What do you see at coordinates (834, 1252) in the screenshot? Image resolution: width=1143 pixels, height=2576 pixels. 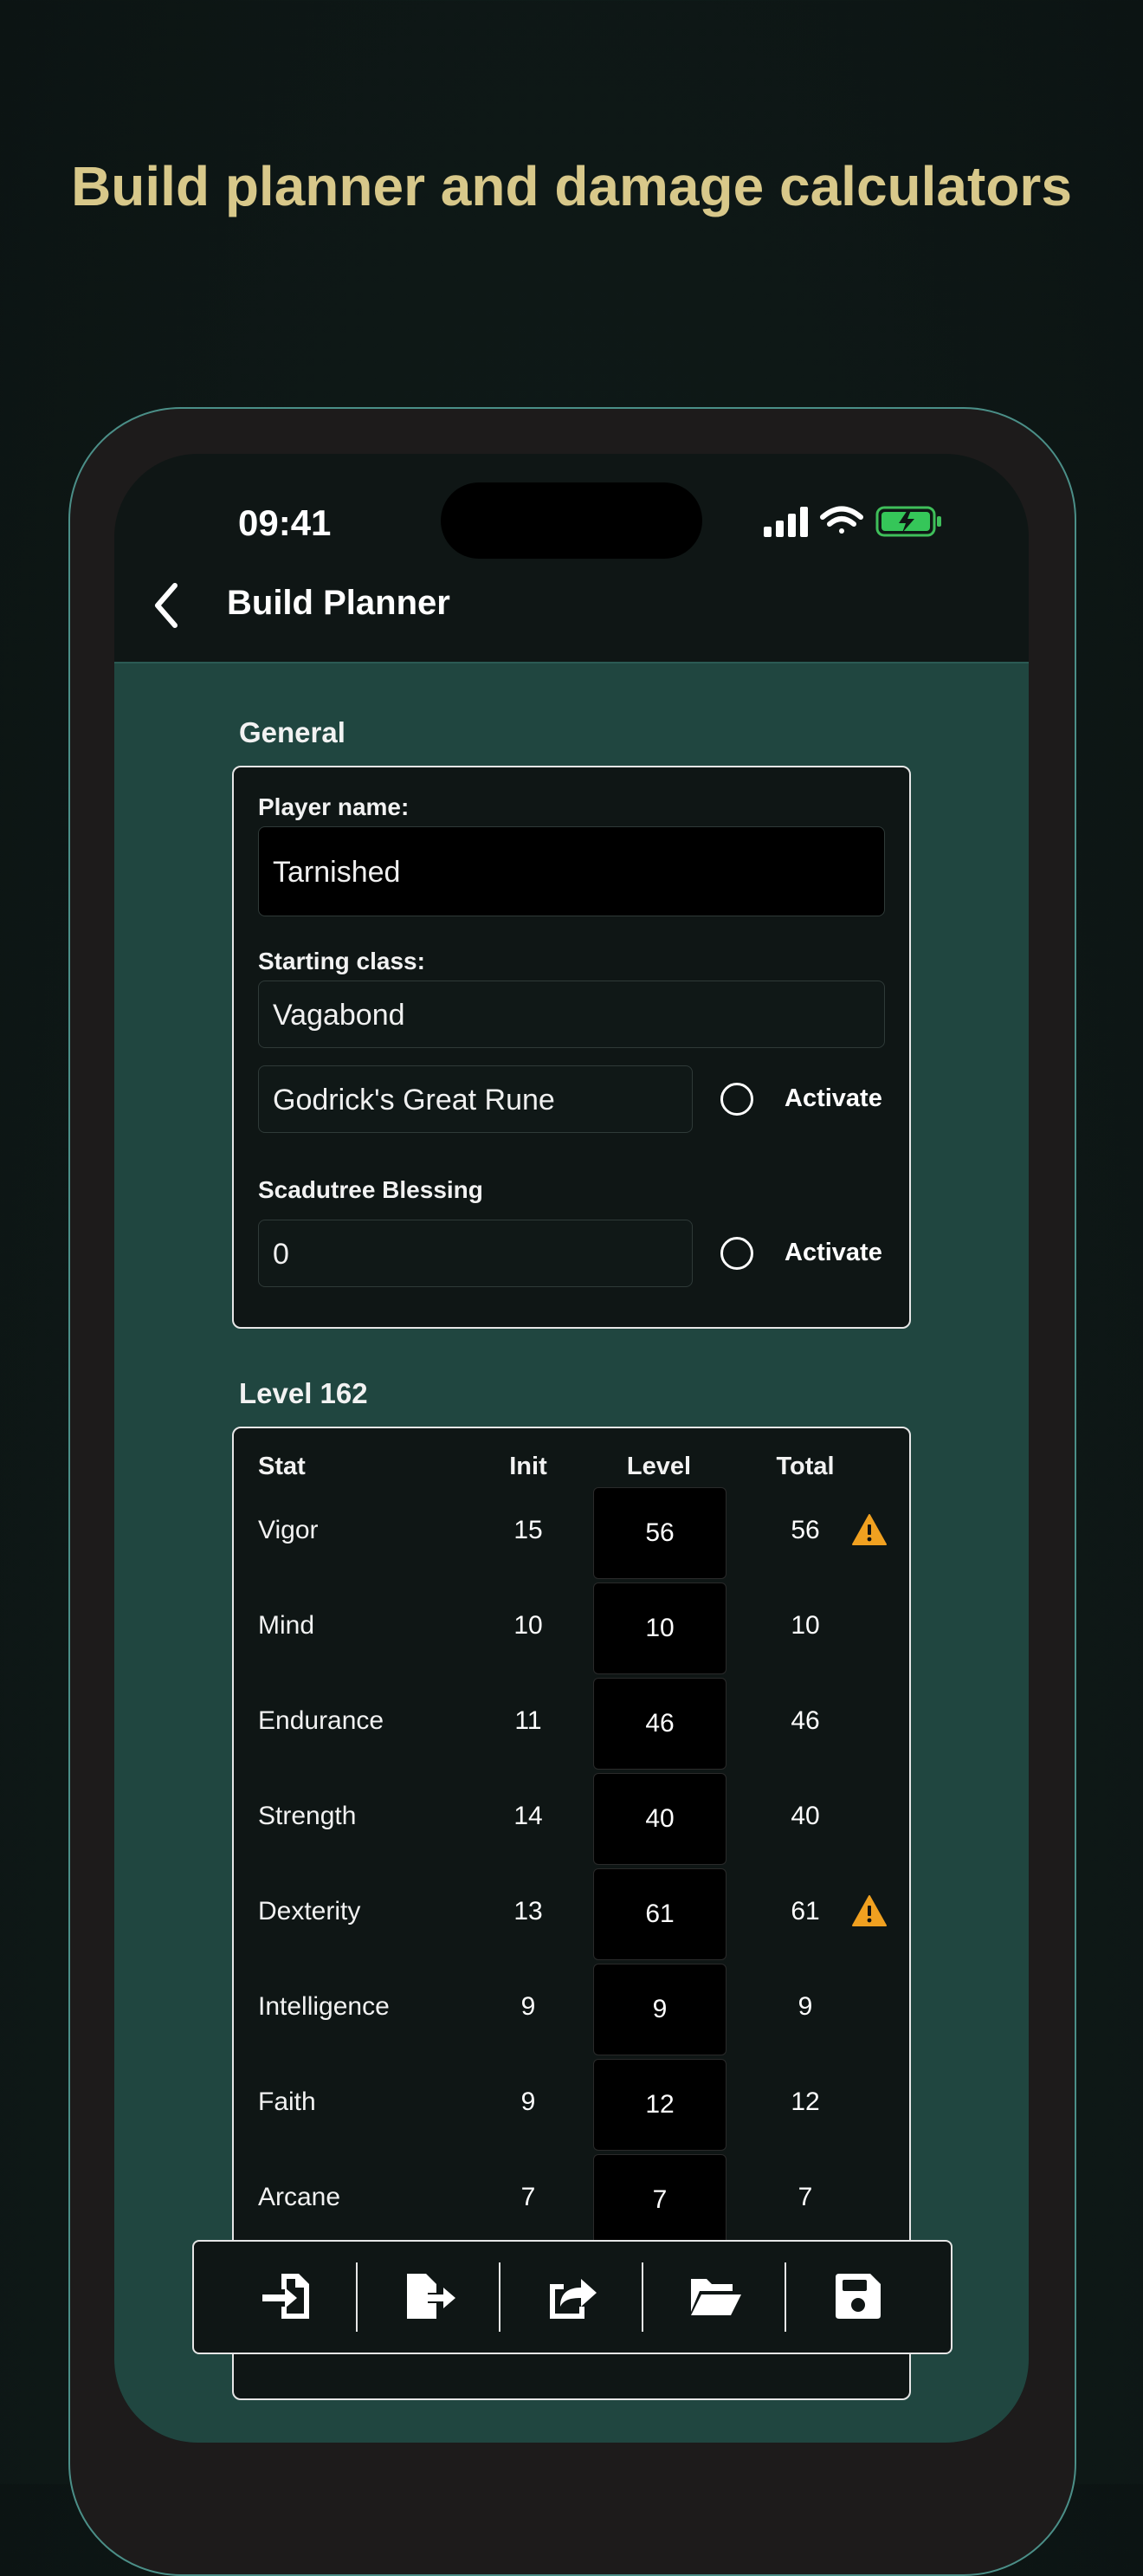 I see `scadutree-activate-label: Activate` at bounding box center [834, 1252].